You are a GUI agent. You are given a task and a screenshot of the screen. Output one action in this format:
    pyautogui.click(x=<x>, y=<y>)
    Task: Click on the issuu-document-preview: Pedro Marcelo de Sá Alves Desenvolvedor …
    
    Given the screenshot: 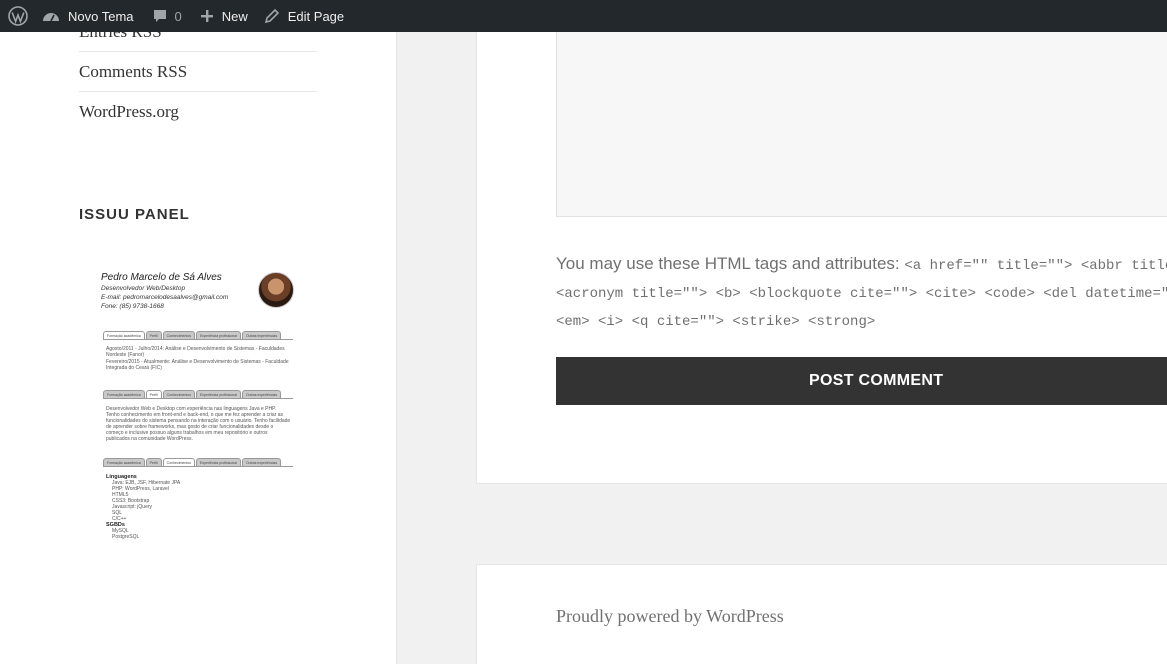 What is the action you would take?
    pyautogui.click(x=198, y=411)
    